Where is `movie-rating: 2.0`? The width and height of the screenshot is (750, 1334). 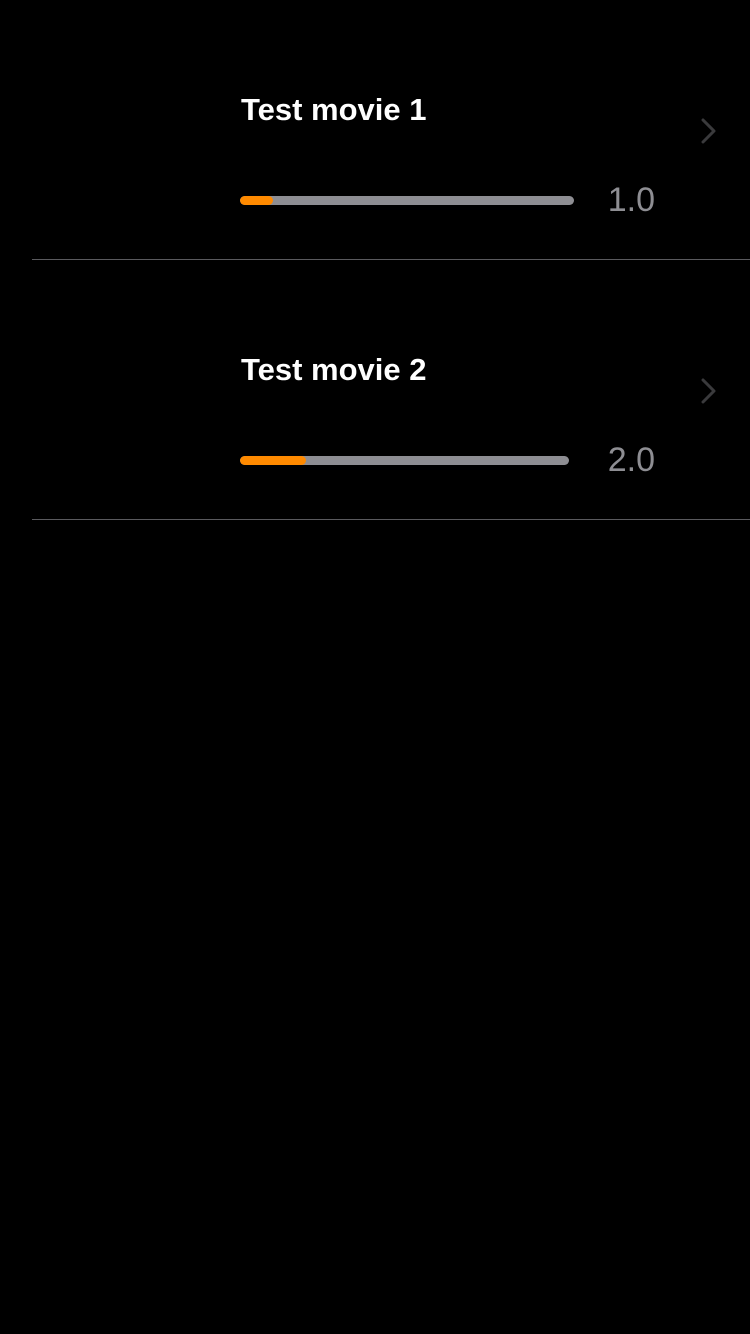
movie-rating: 2.0 is located at coordinates (631, 460).